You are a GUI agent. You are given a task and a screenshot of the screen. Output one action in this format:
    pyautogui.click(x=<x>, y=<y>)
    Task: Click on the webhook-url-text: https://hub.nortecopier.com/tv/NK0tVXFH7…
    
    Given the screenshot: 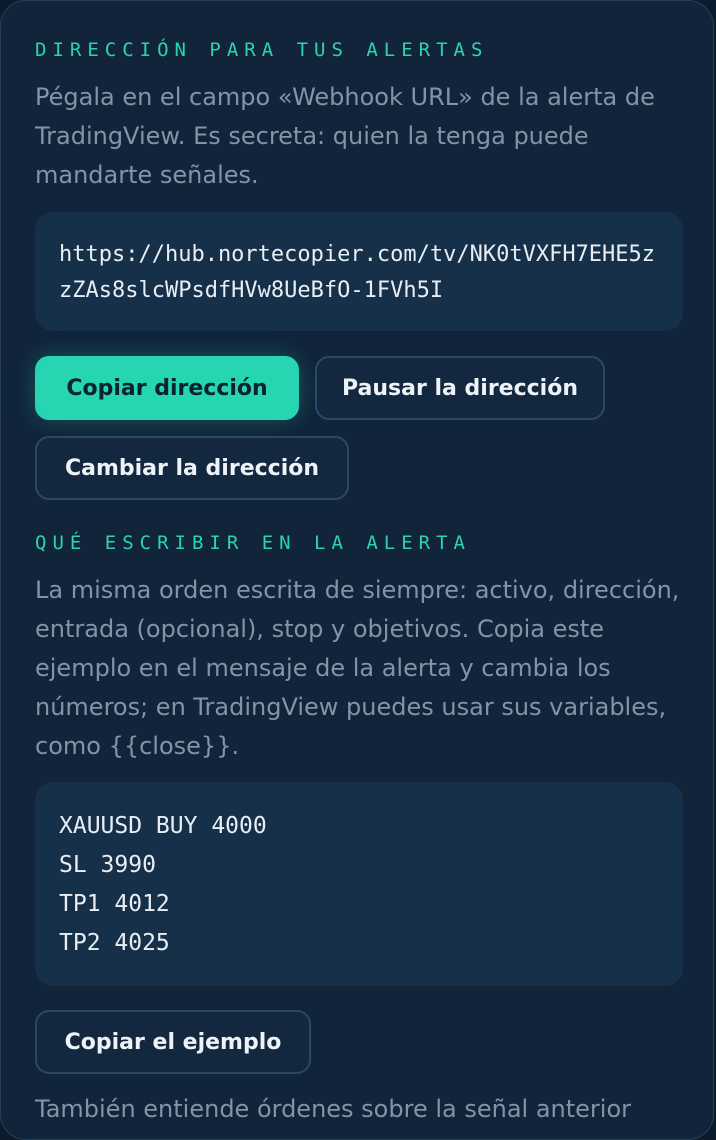 What is the action you would take?
    pyautogui.click(x=359, y=273)
    